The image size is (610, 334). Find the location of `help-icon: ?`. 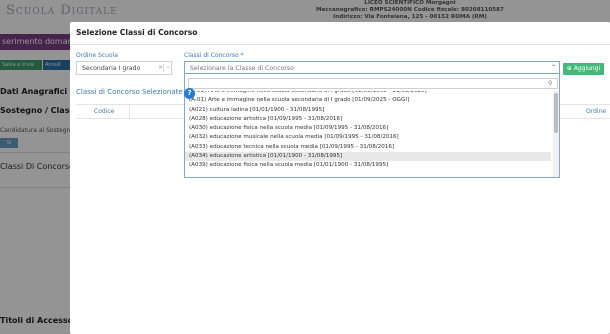

help-icon: ? is located at coordinates (189, 93).